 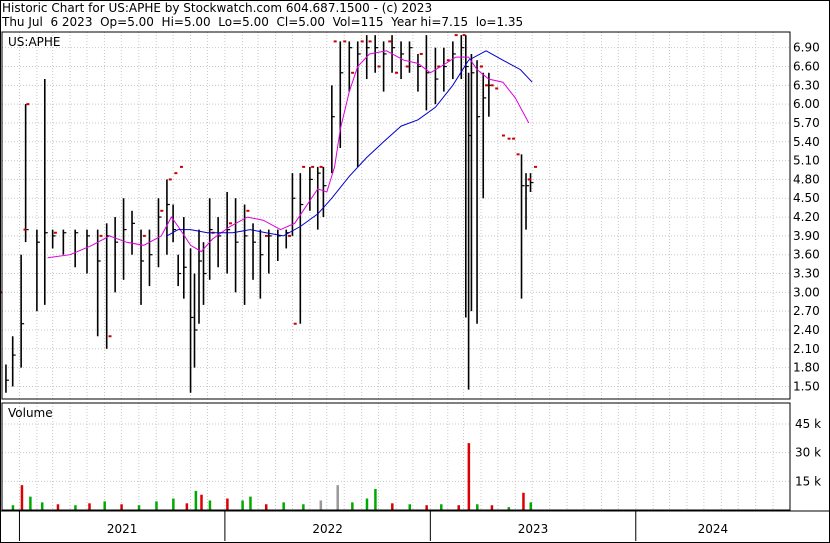 What do you see at coordinates (533, 529) in the screenshot?
I see `x-year-label: 2023` at bounding box center [533, 529].